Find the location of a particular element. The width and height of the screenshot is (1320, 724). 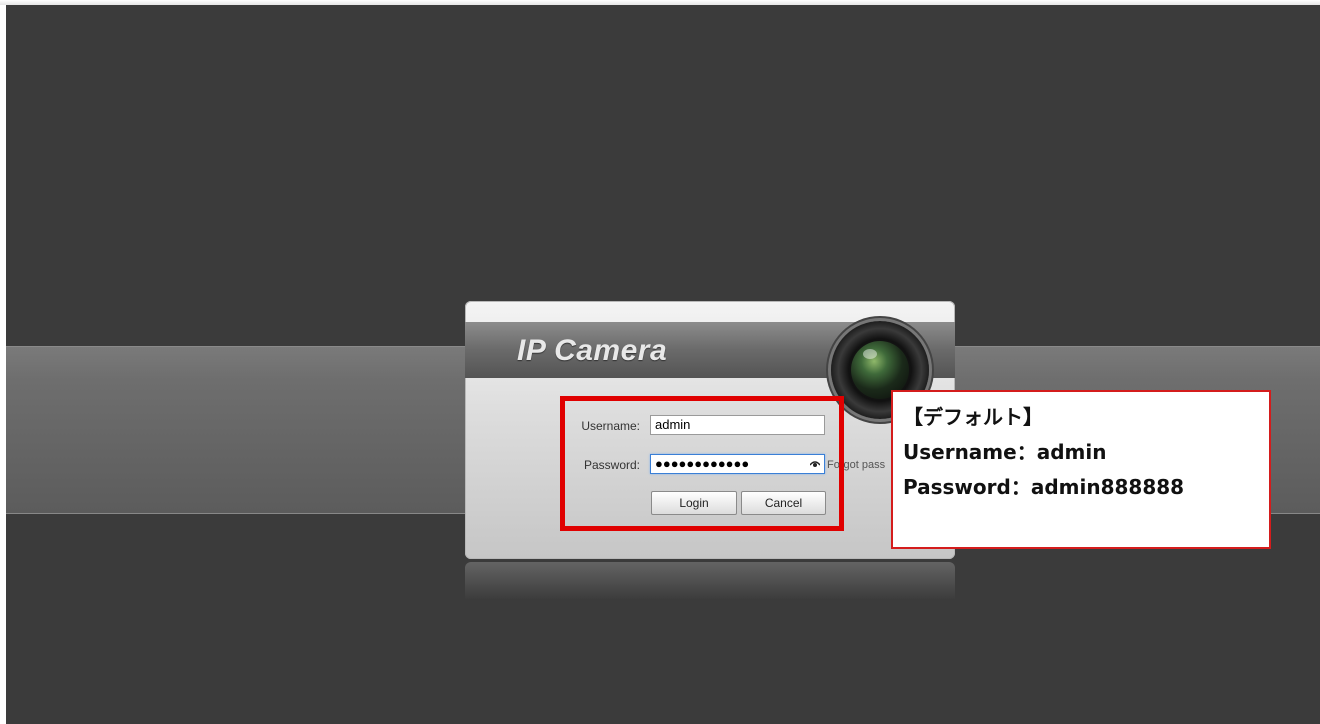

callout-heading: 【デフォルト】 is located at coordinates (973, 417).